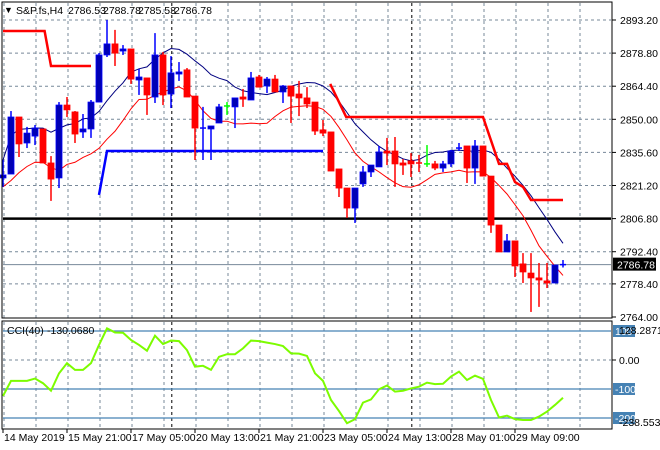  Describe the element at coordinates (639, 220) in the screenshot. I see `y-tick-label: 2806.80` at that location.